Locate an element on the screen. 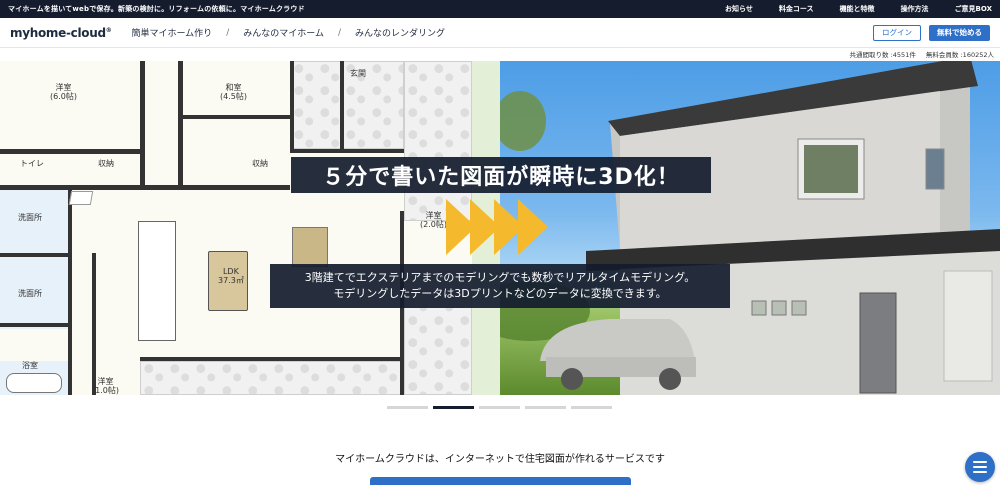 The height and width of the screenshot is (485, 1000). nav-actions: ログイン 無料で始める is located at coordinates (931, 32).